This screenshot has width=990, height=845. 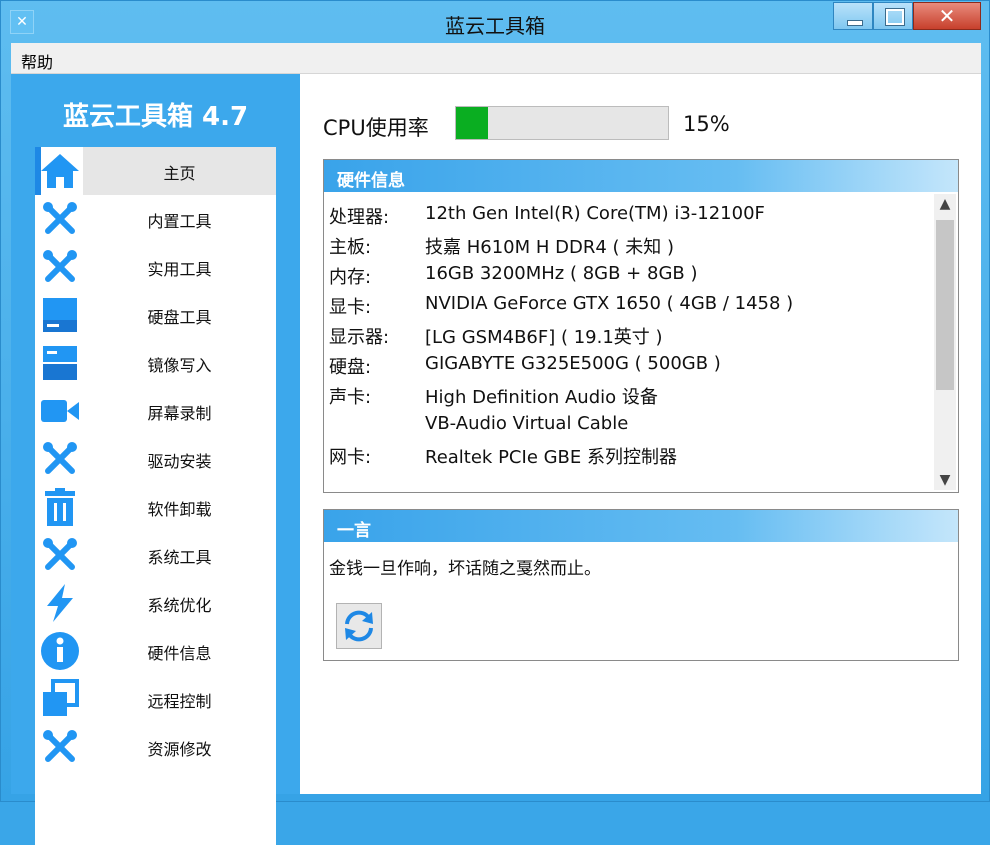 I want to click on hardware-key: 主板:, so click(x=350, y=247).